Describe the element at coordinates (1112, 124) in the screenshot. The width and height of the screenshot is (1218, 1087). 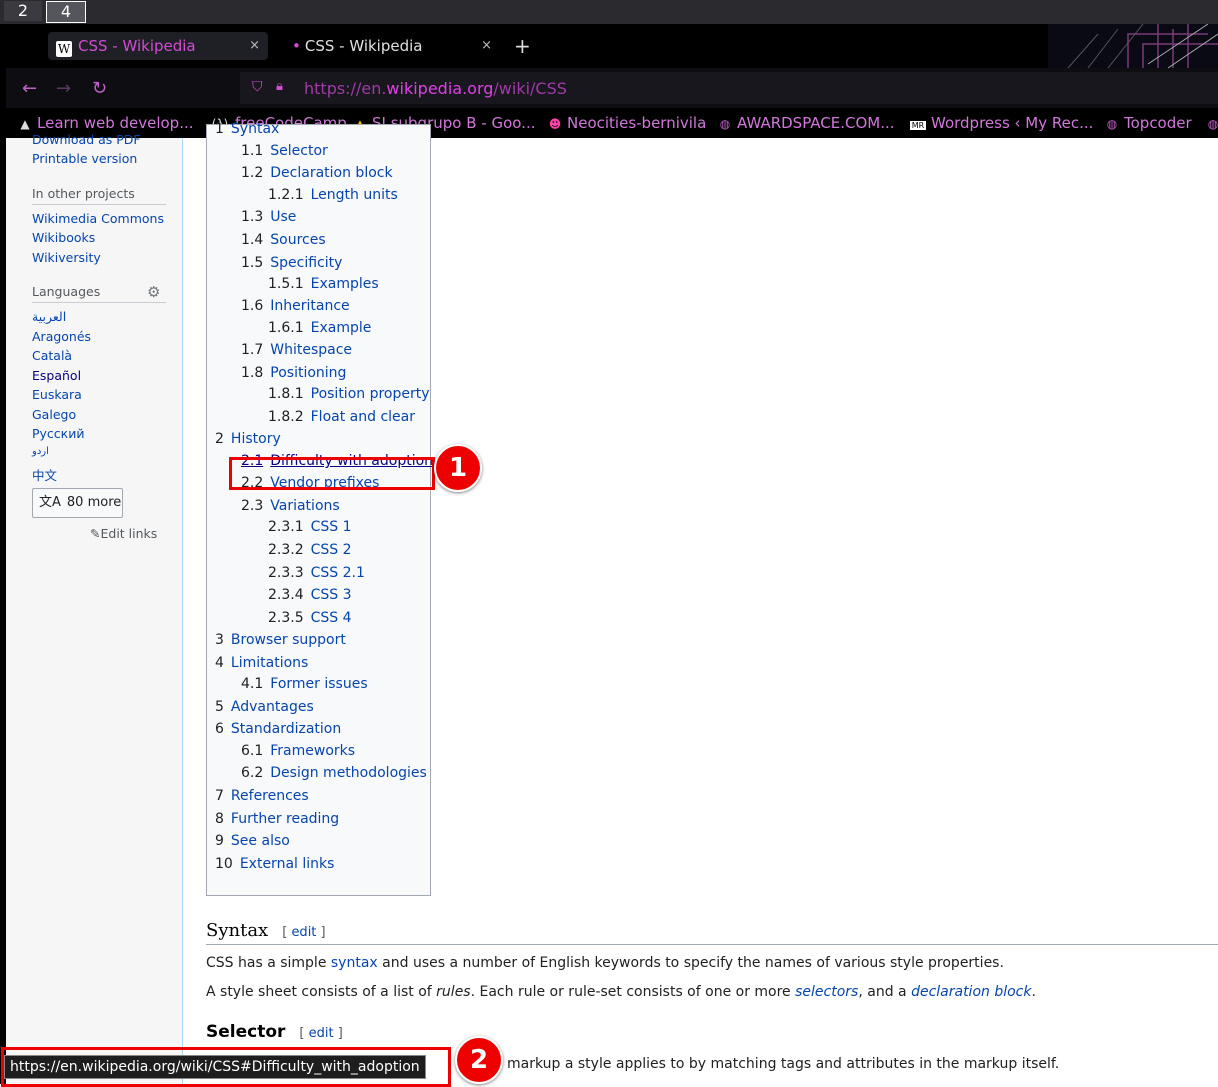
I see `globe-icon: ◍` at that location.